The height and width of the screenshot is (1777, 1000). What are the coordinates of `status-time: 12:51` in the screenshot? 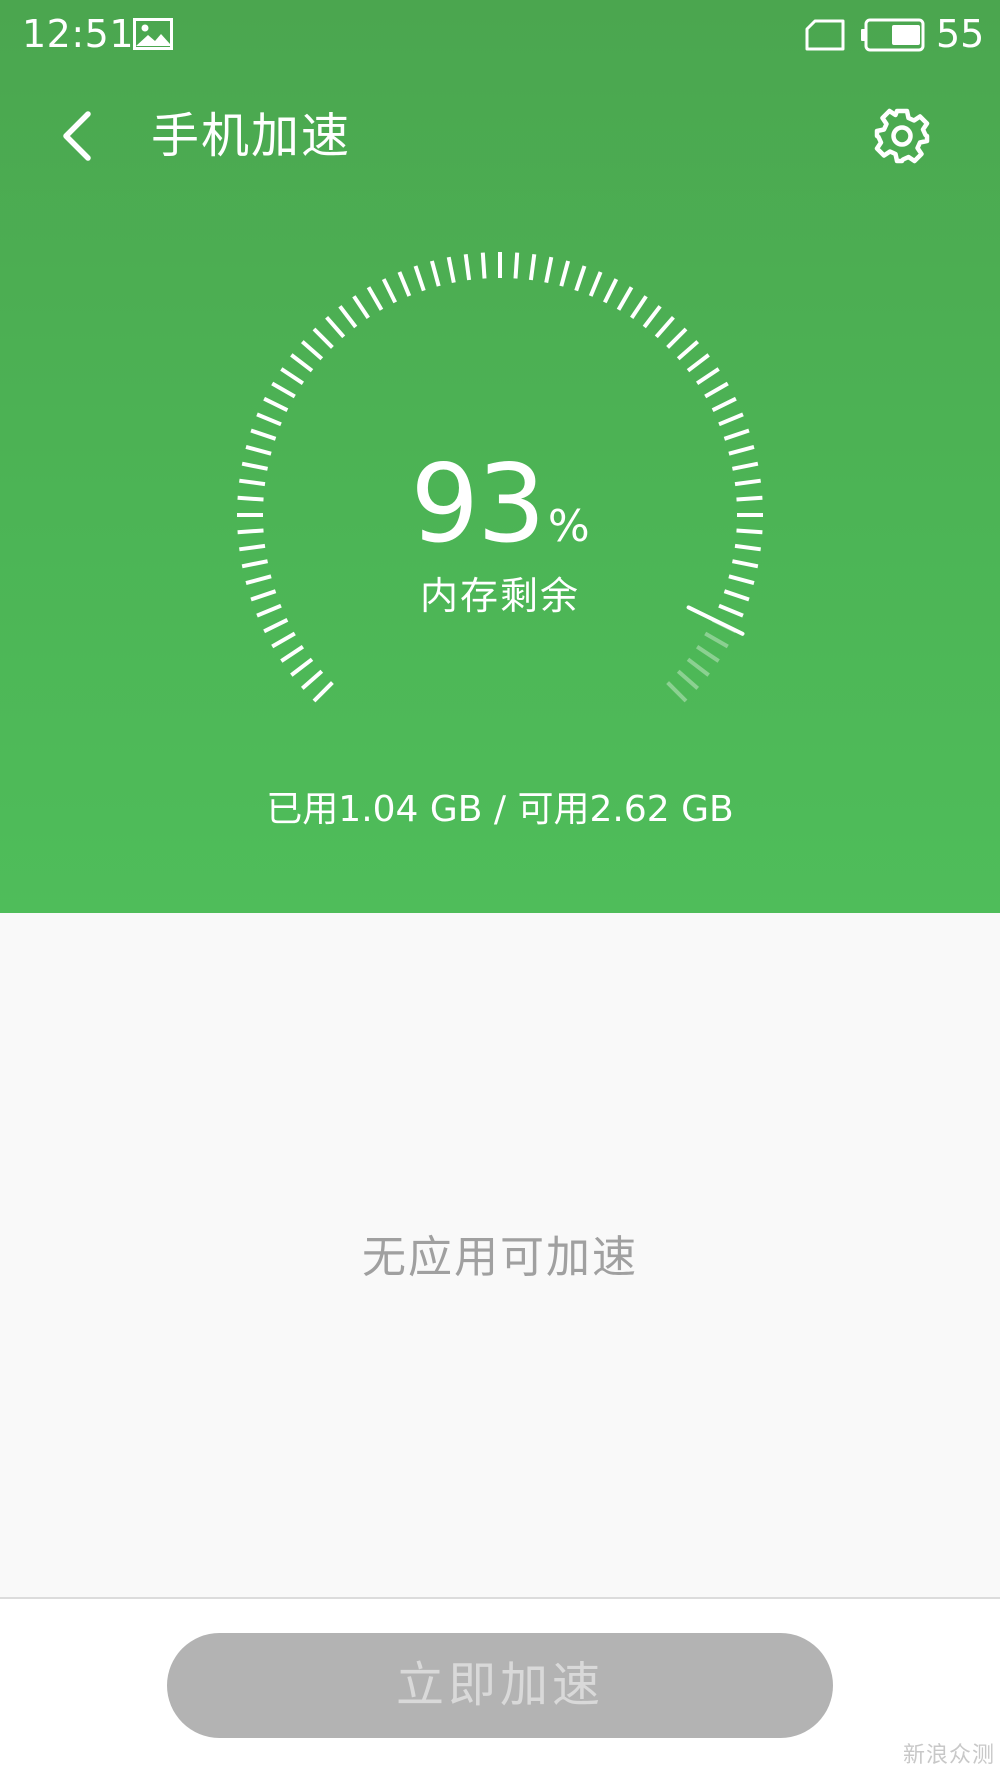 It's located at (78, 34).